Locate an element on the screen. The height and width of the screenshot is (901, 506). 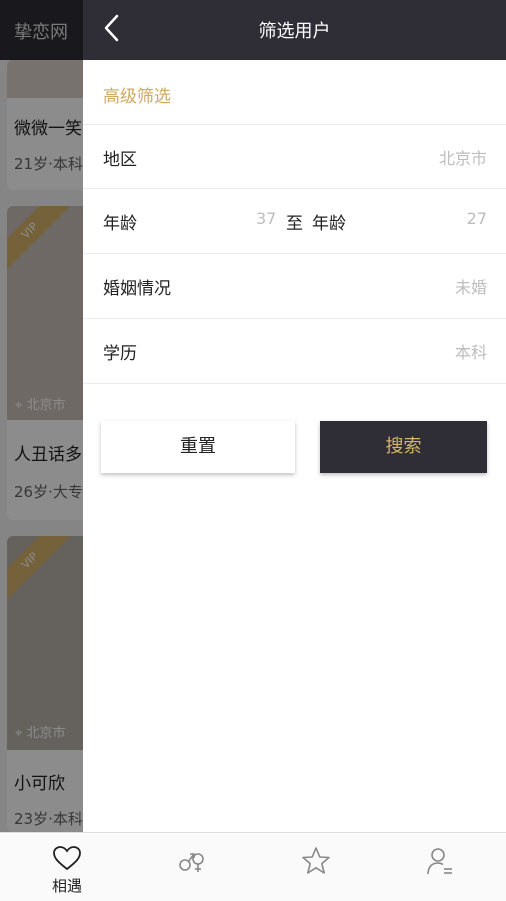
star-icon is located at coordinates (316, 860).